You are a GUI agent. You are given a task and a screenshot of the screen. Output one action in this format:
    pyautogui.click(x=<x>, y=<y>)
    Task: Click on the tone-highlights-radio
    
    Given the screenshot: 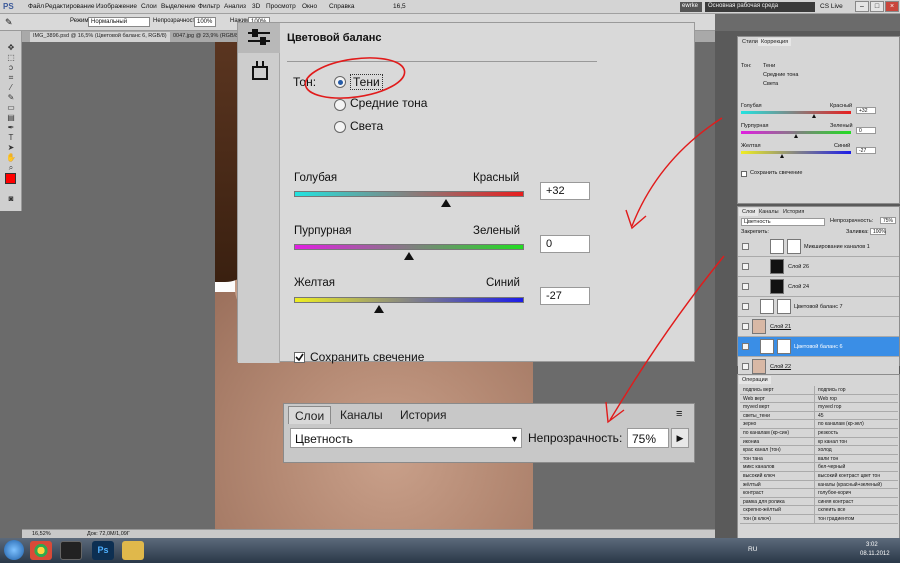 What is the action you would take?
    pyautogui.click(x=340, y=127)
    